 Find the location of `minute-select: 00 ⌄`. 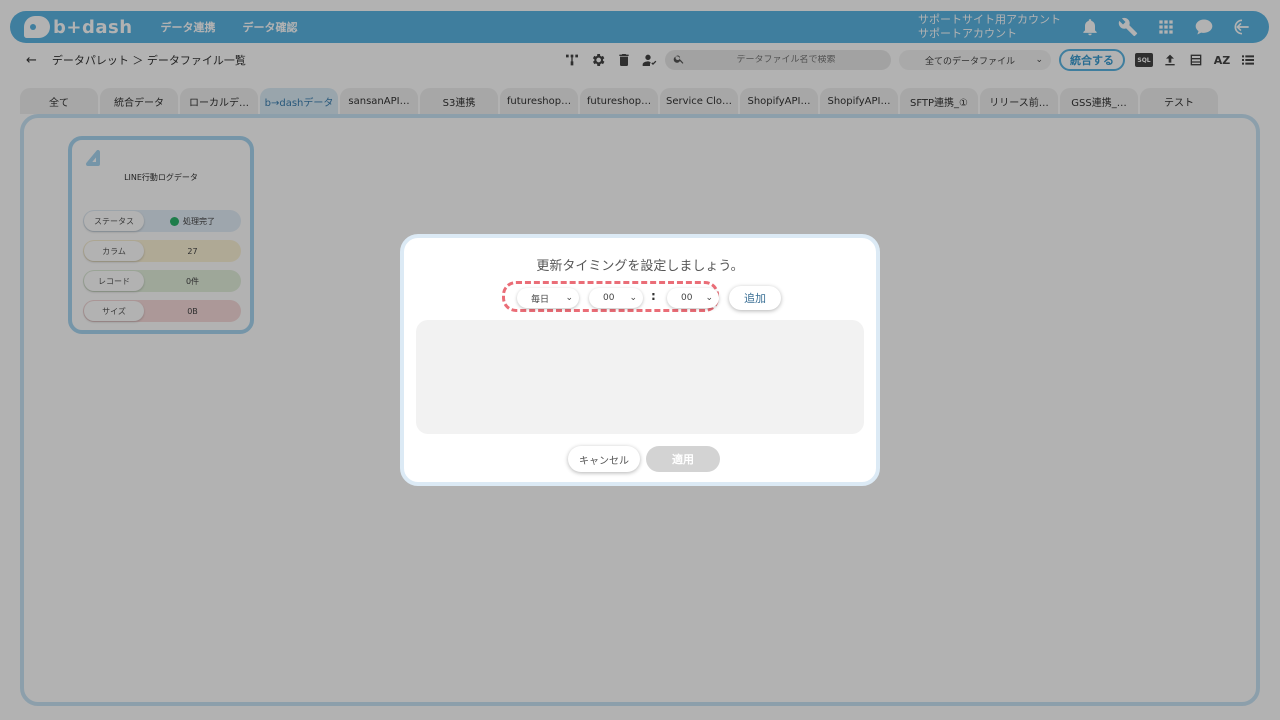

minute-select: 00 ⌄ is located at coordinates (693, 298).